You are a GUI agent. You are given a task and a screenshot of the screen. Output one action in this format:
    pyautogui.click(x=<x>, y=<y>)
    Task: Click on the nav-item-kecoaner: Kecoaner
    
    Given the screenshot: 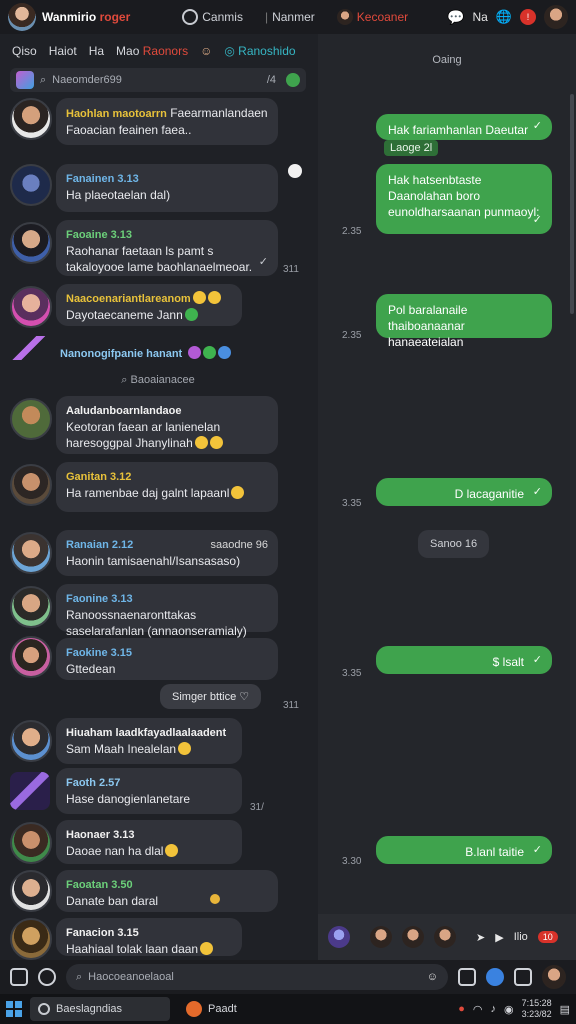 What is the action you would take?
    pyautogui.click(x=372, y=17)
    